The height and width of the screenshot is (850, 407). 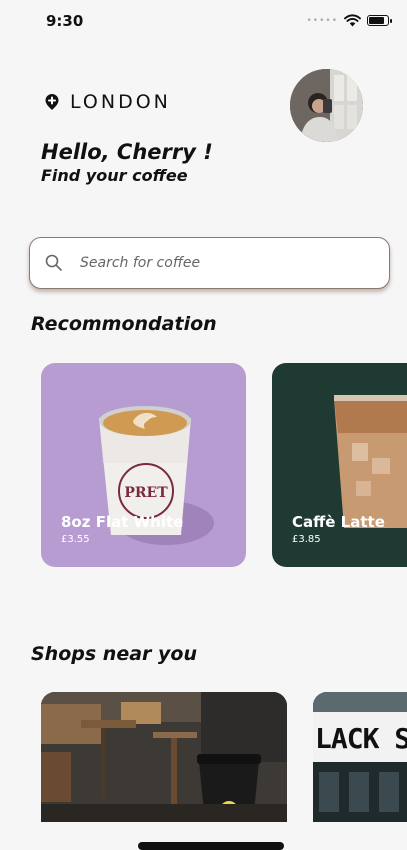 What do you see at coordinates (127, 152) in the screenshot?
I see `greeting-title: Hello, Cherry !` at bounding box center [127, 152].